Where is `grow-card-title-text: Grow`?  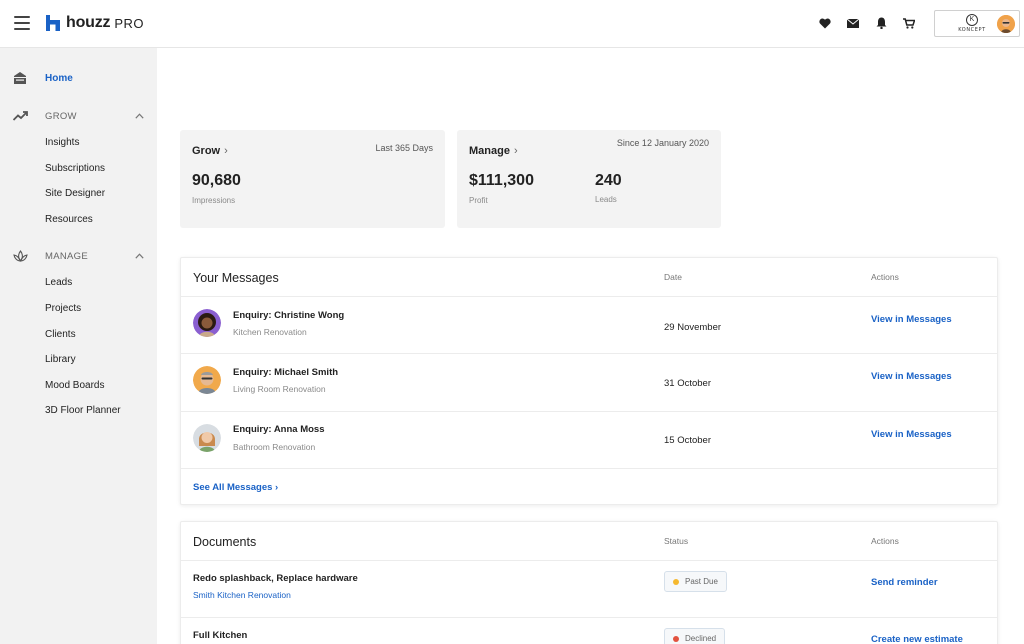
grow-card-title-text: Grow is located at coordinates (206, 151).